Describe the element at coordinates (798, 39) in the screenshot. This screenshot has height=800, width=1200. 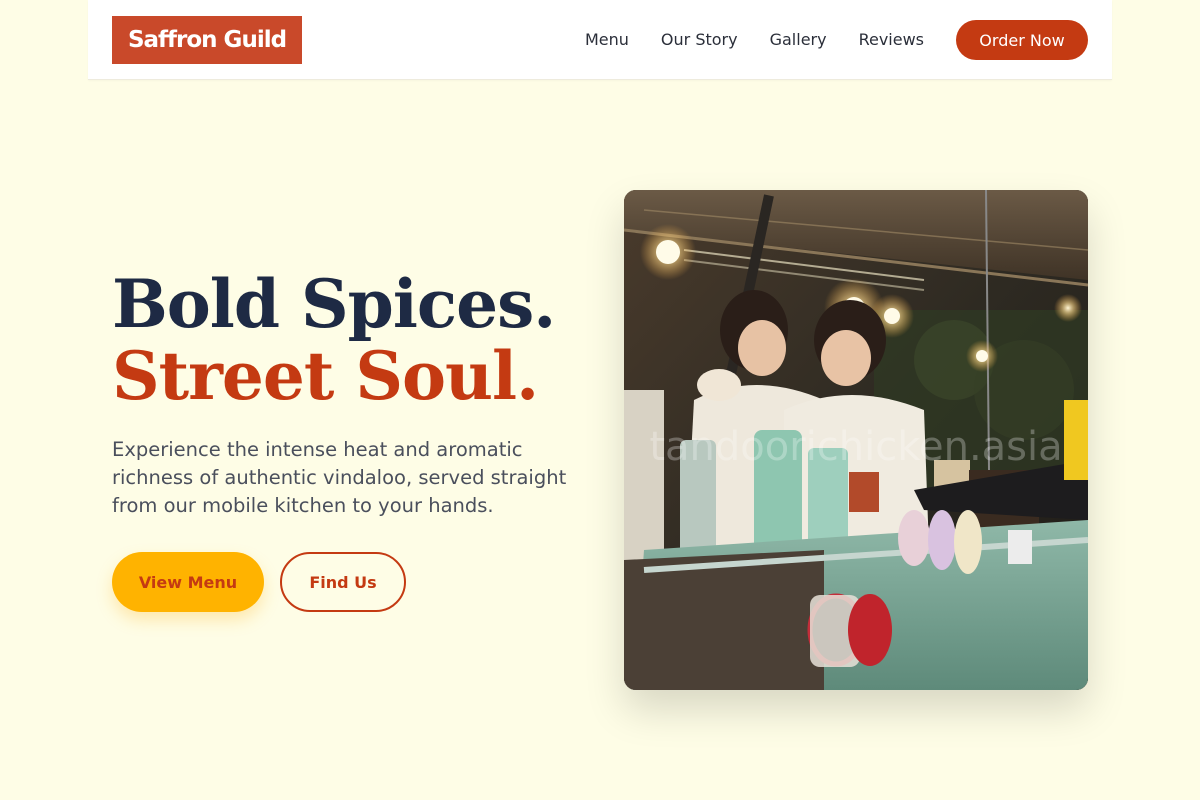
I see `nav-link-gallery: Gallery` at that location.